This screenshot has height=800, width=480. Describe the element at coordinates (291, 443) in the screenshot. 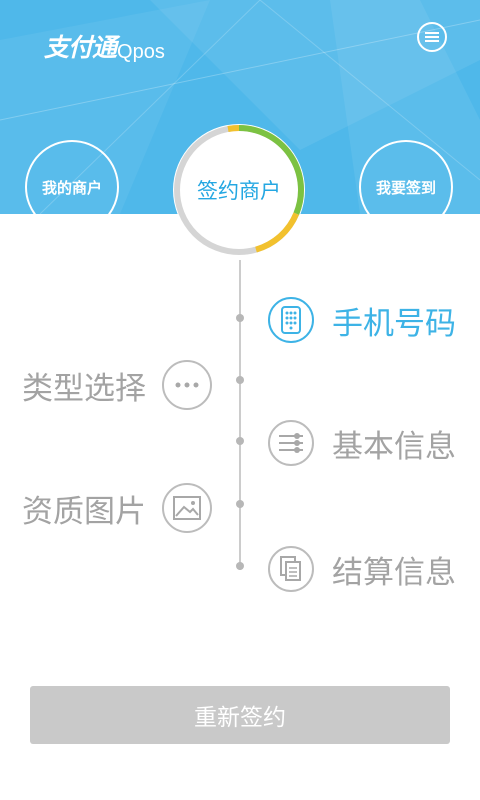

I see `list-icon` at that location.